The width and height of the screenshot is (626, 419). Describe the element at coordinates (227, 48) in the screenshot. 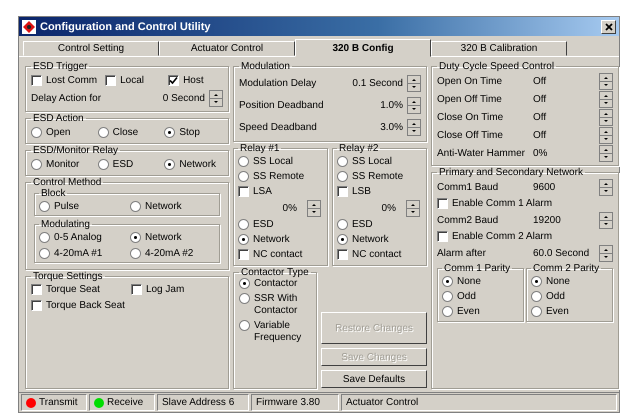

I see `tab: Actuator Control` at that location.